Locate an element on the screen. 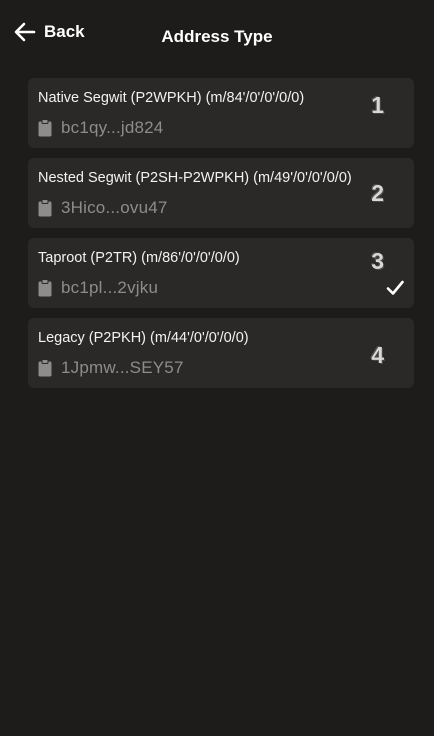  page-title: Address Type is located at coordinates (217, 36).